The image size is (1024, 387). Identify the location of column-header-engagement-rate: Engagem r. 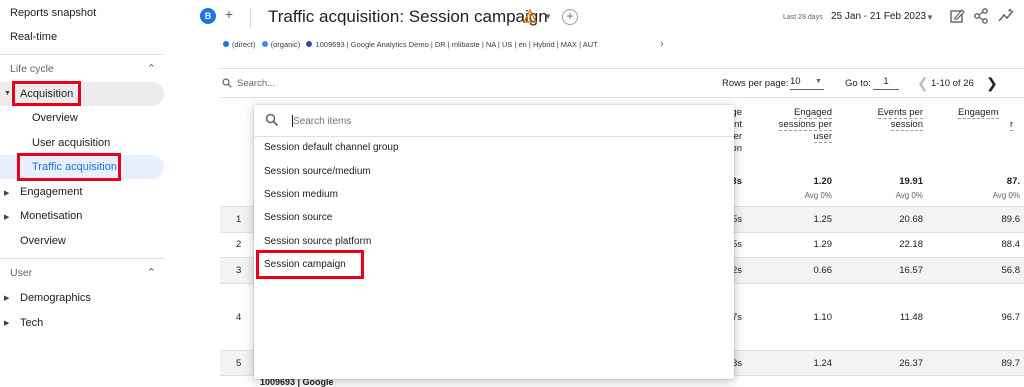
(986, 119).